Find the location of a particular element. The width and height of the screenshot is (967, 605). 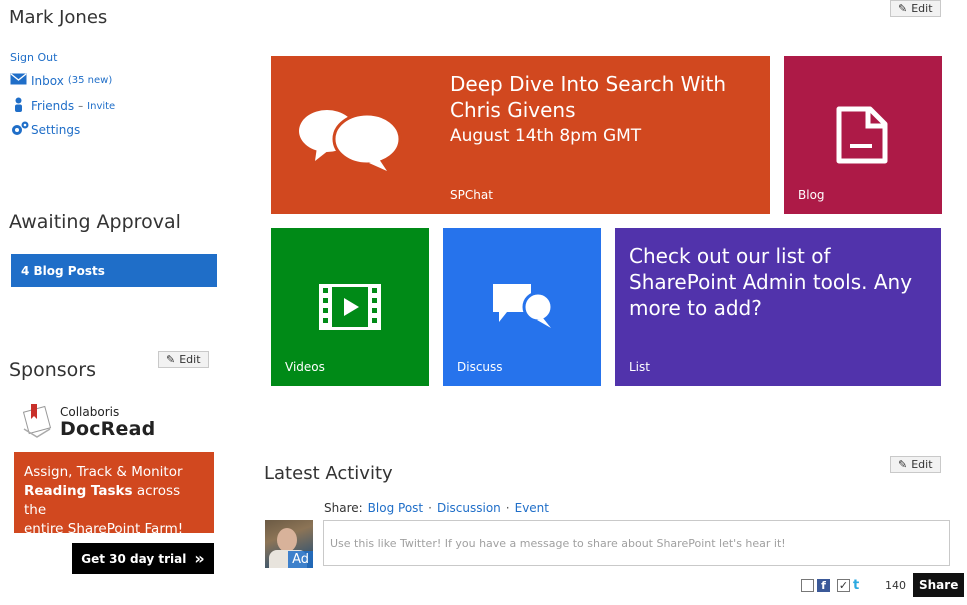

share-discussion-link: Discussion is located at coordinates (469, 508).